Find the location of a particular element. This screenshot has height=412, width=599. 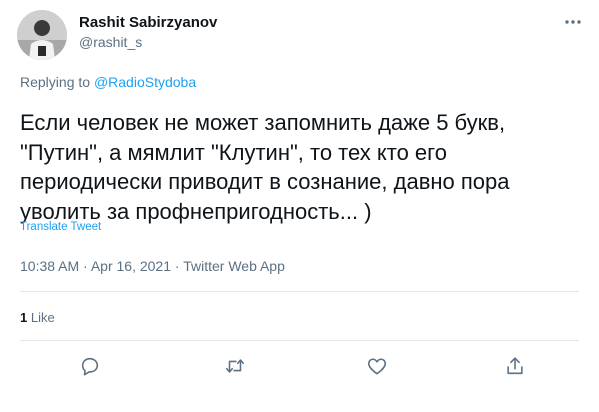

reply-button is located at coordinates (90, 366).